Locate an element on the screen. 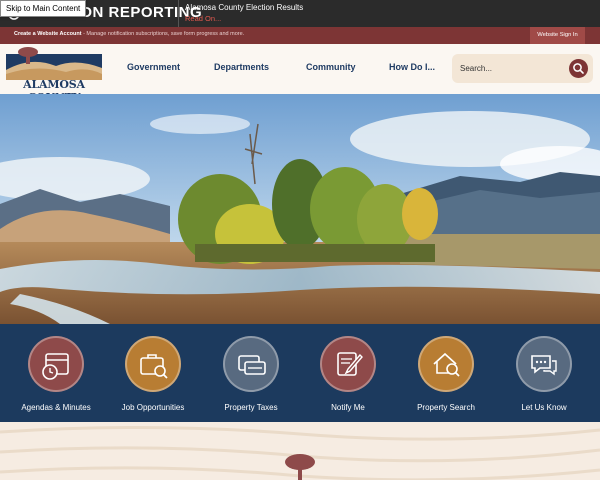 The image size is (600, 480). search-icon is located at coordinates (578, 68).